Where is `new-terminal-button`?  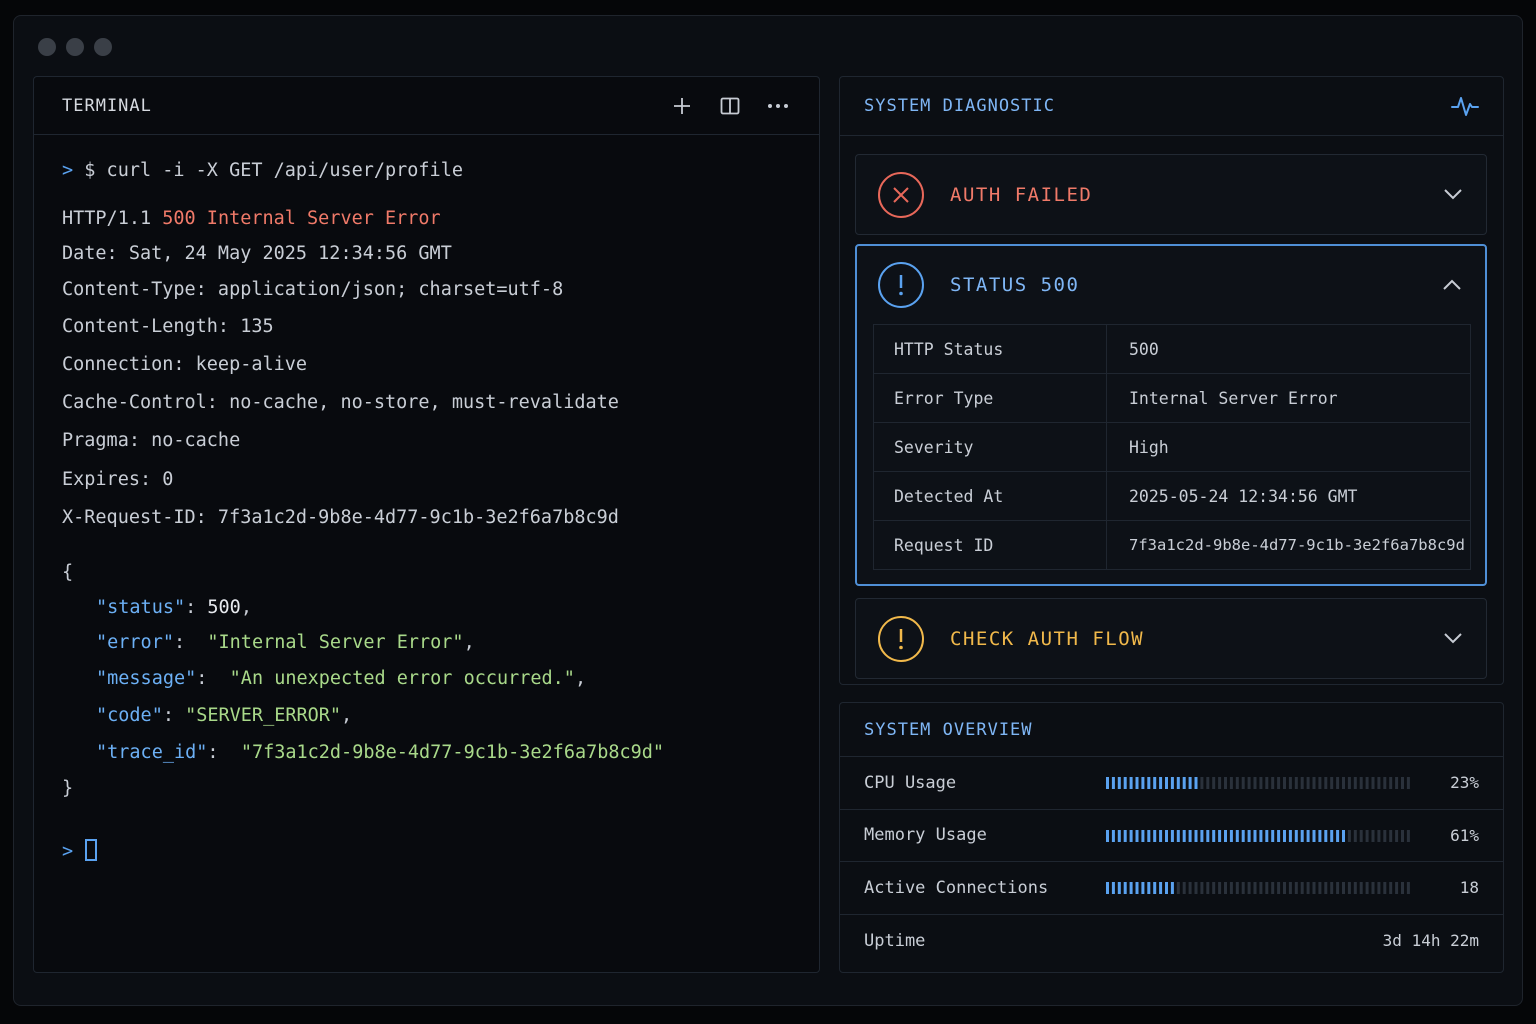 new-terminal-button is located at coordinates (682, 106).